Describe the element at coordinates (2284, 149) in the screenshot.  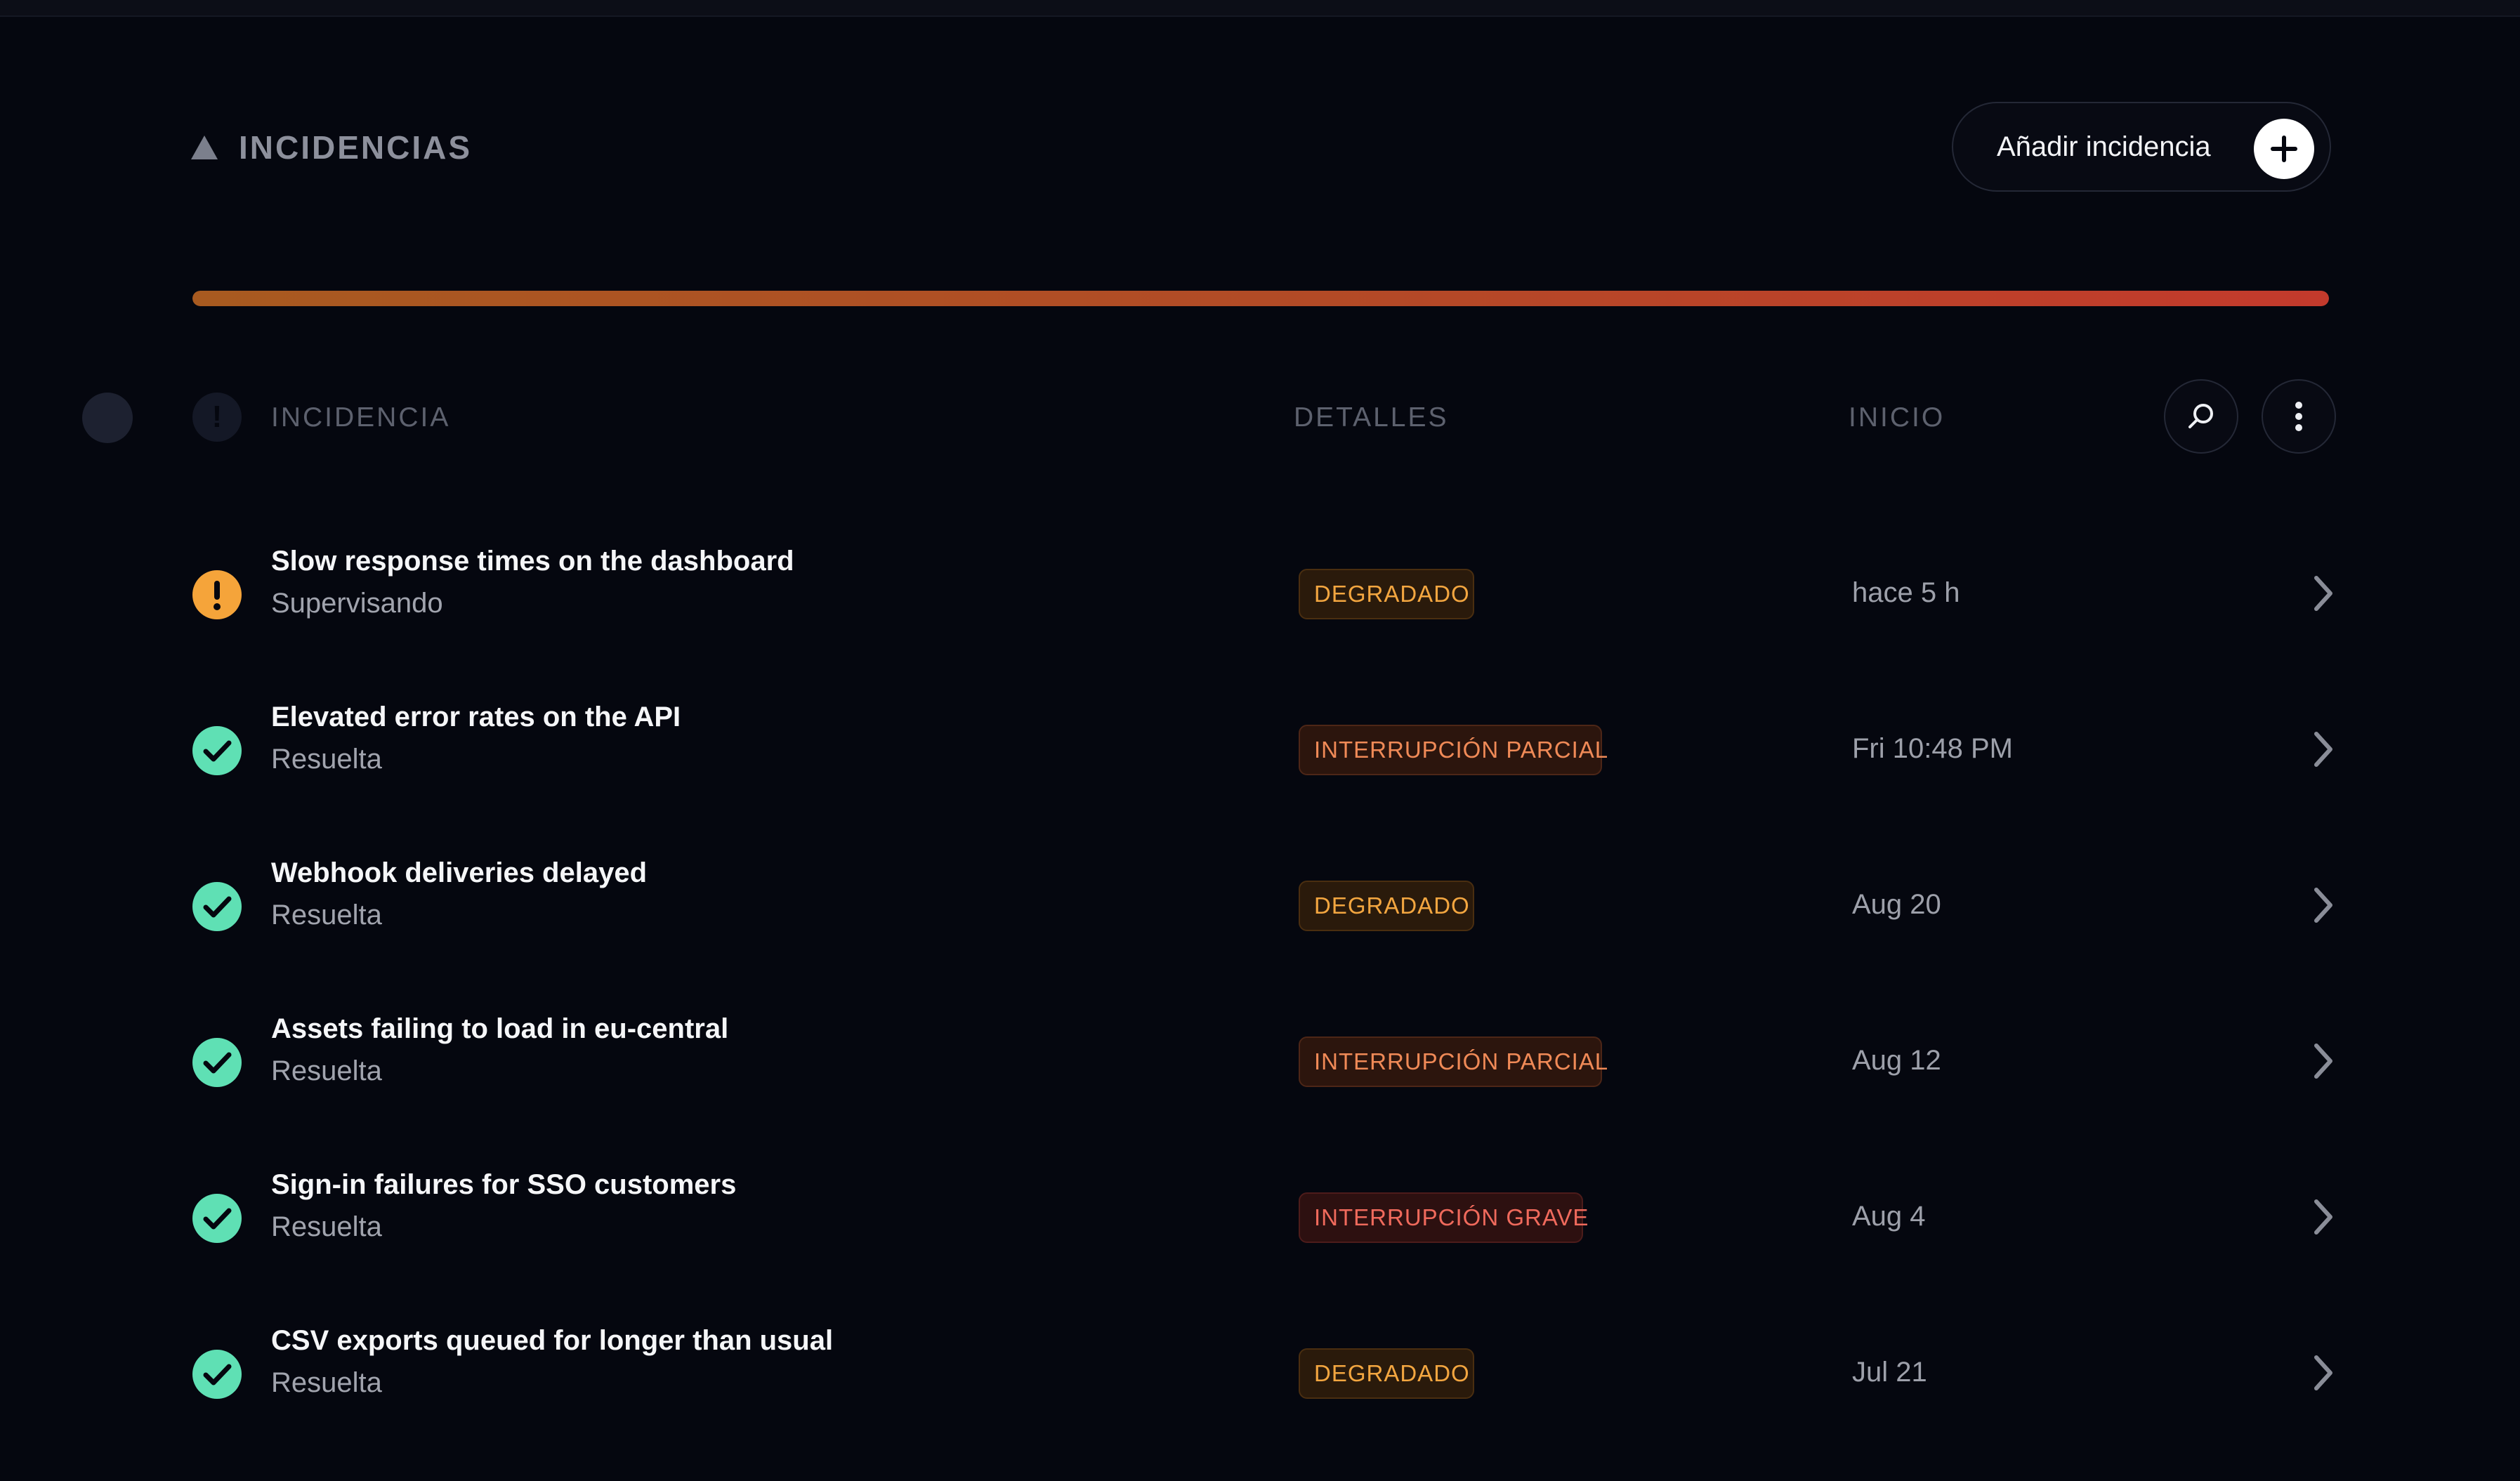
I see `plus-icon` at that location.